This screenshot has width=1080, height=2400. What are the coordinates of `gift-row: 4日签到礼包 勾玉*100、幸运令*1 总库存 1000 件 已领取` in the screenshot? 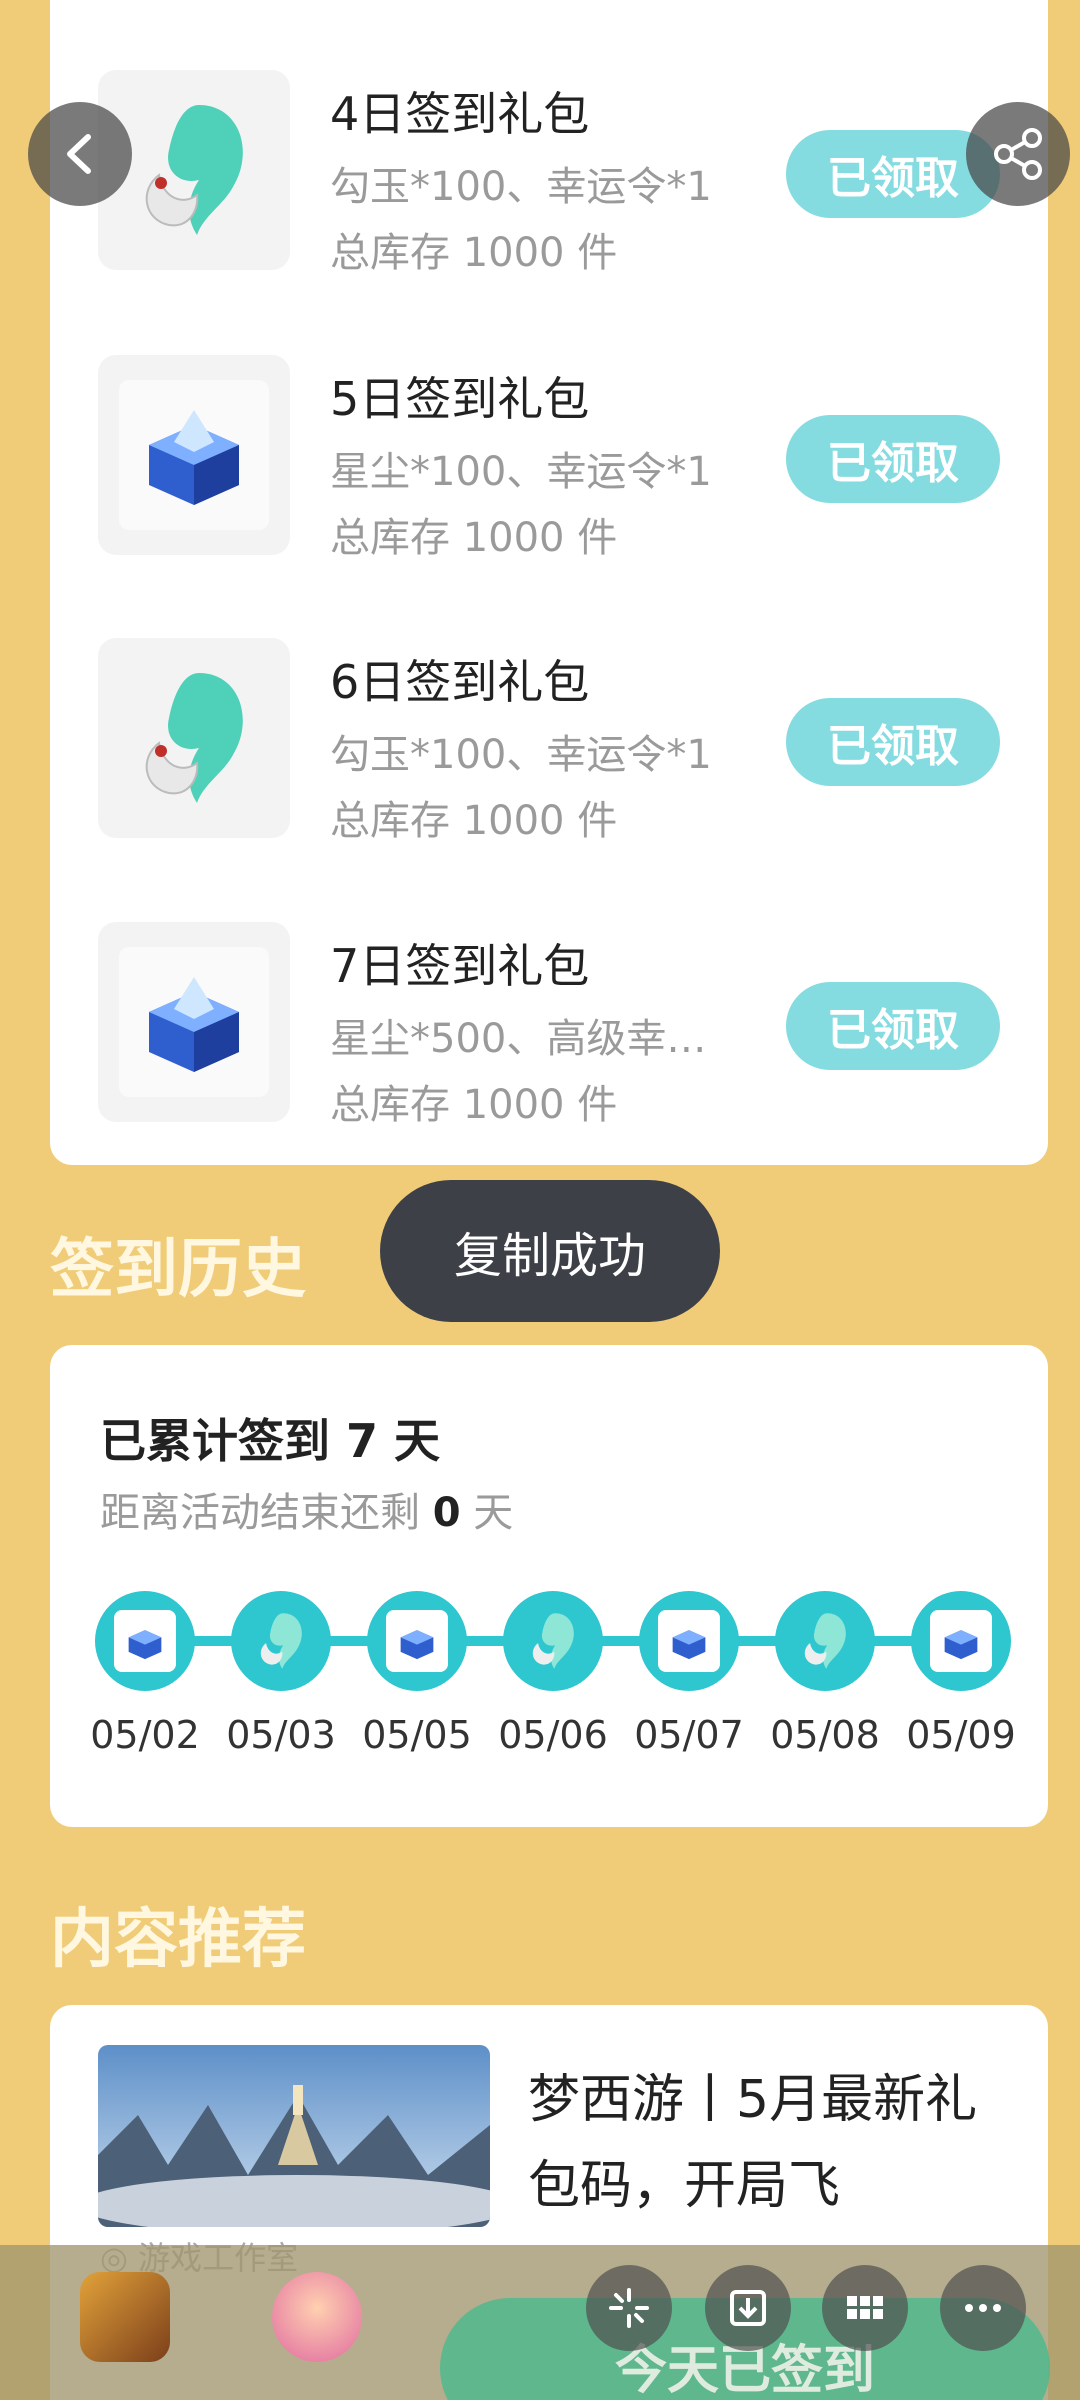 It's located at (549, 185).